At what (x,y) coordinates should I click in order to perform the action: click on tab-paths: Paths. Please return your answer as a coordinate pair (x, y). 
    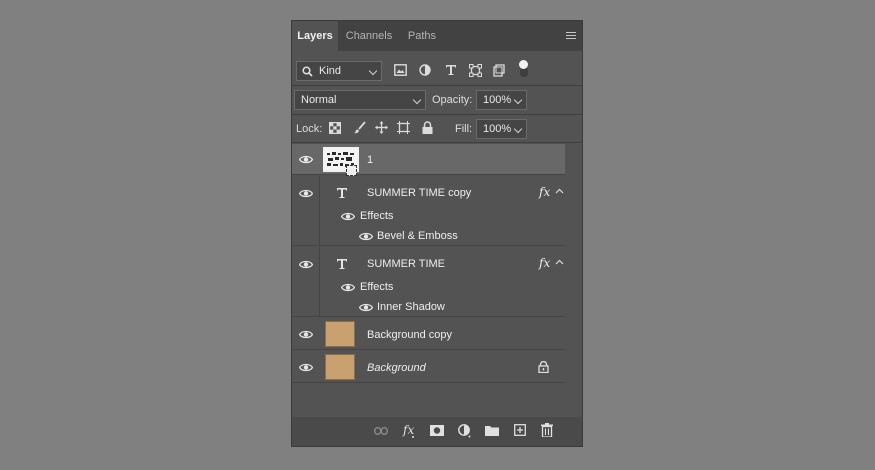
    Looking at the image, I should click on (422, 36).